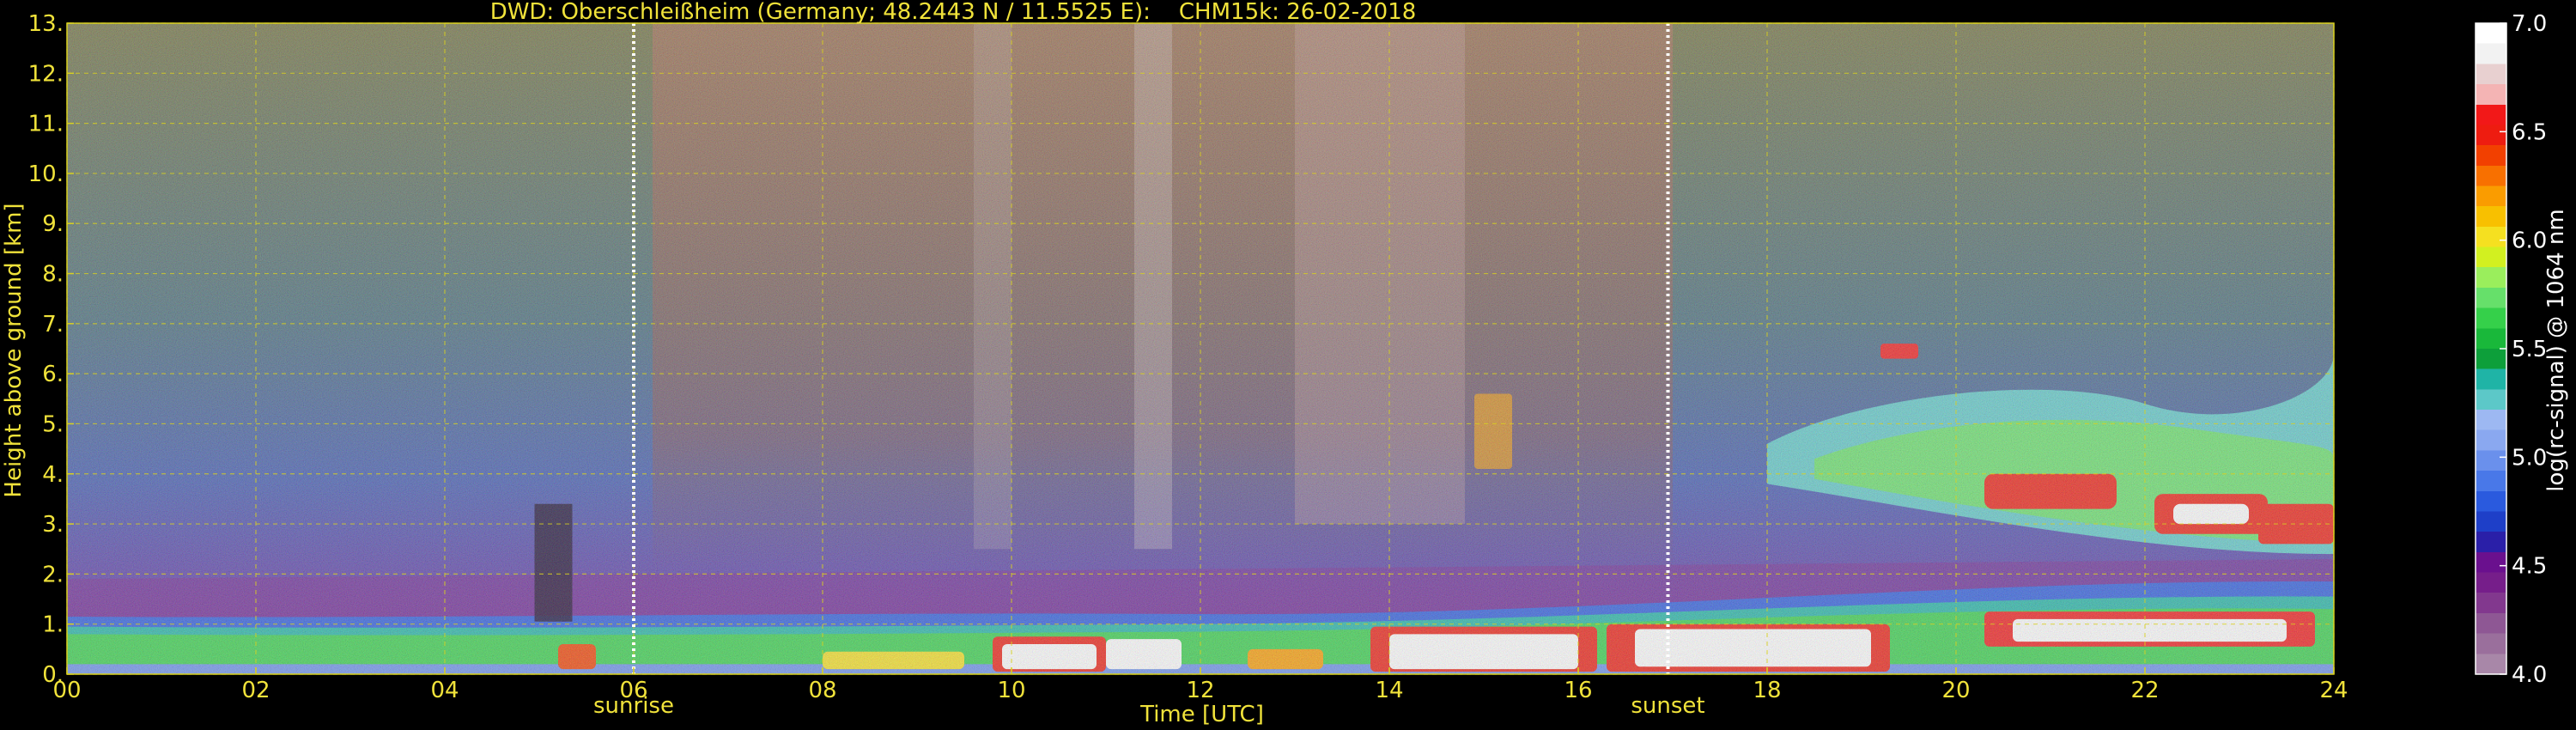 The width and height of the screenshot is (2576, 730). Describe the element at coordinates (444, 690) in the screenshot. I see `x-tick-label: 04` at that location.